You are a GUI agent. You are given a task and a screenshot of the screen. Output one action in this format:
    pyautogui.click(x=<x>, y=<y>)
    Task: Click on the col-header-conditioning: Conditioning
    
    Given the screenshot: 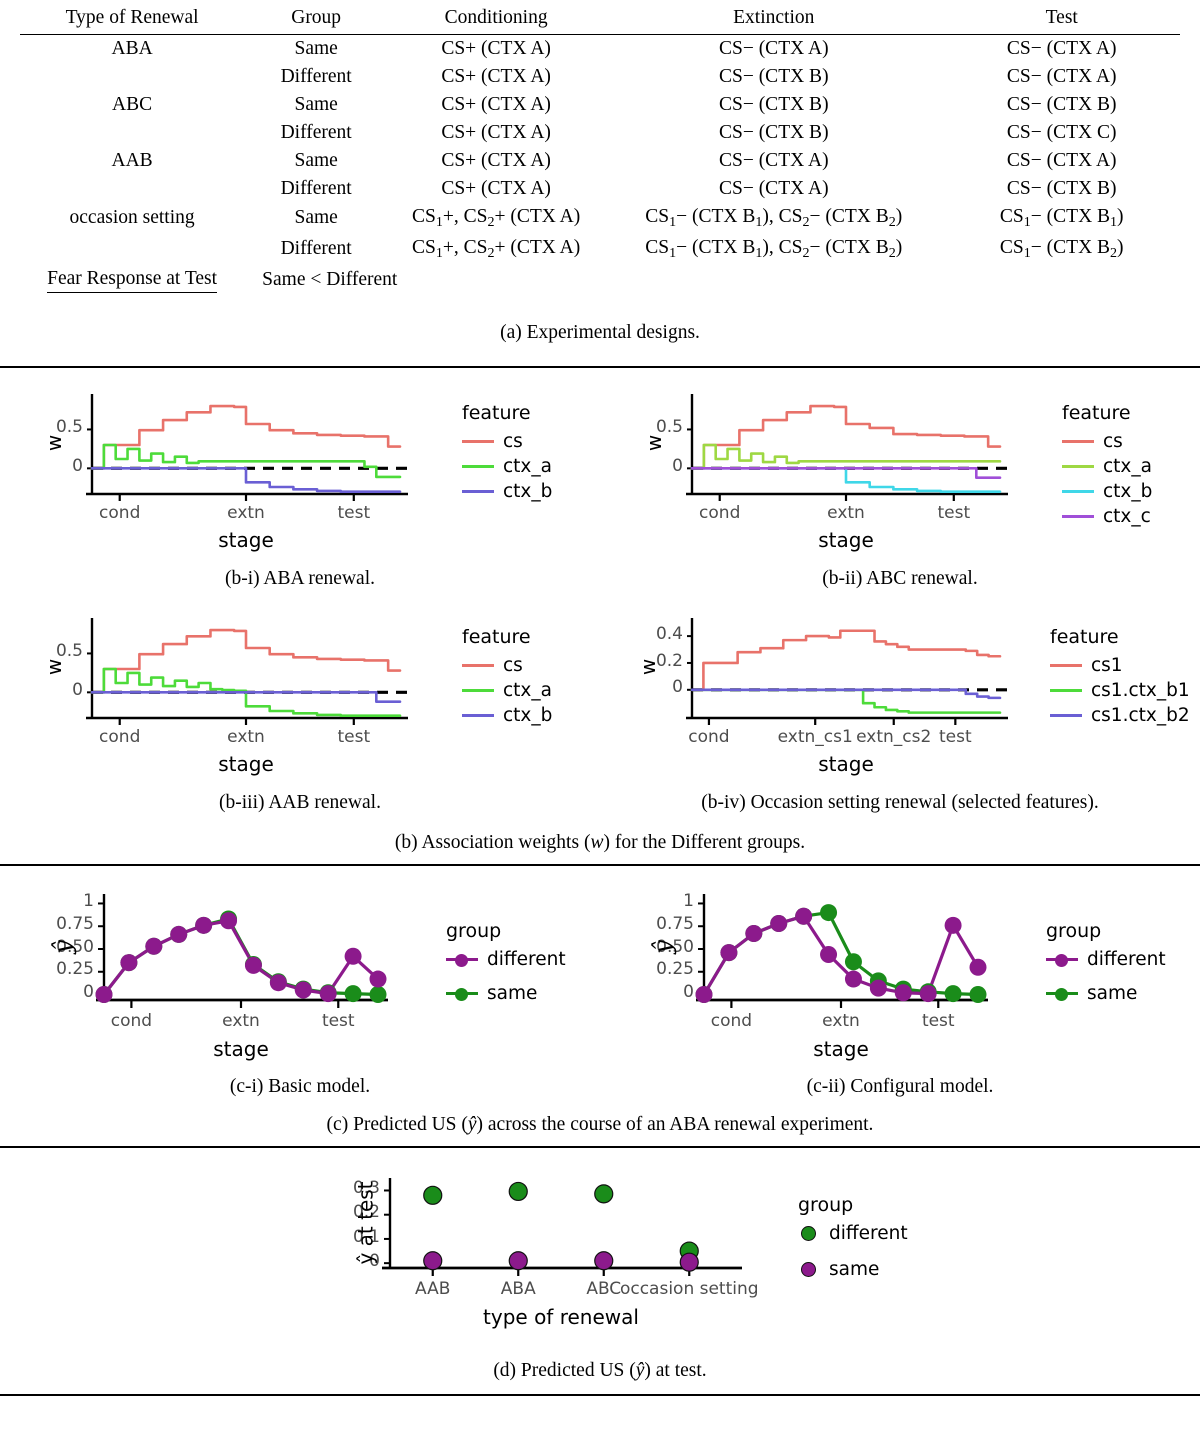 What is the action you would take?
    pyautogui.click(x=496, y=19)
    